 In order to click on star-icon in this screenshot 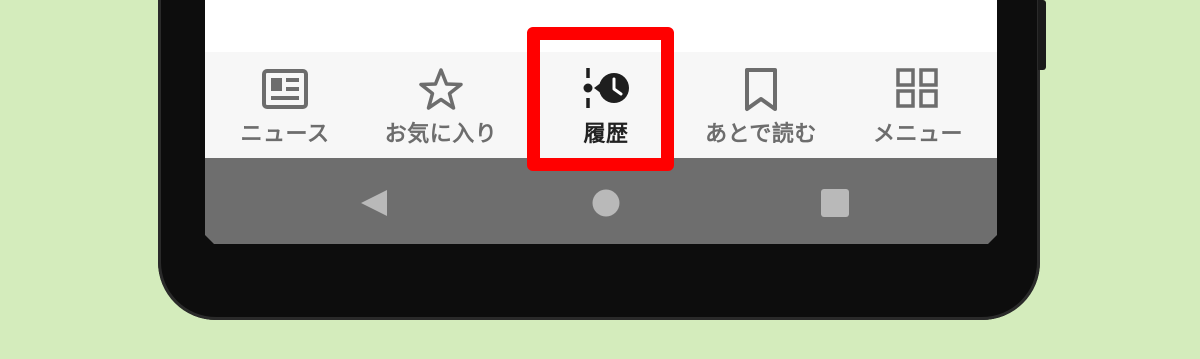, I will do `click(441, 89)`.